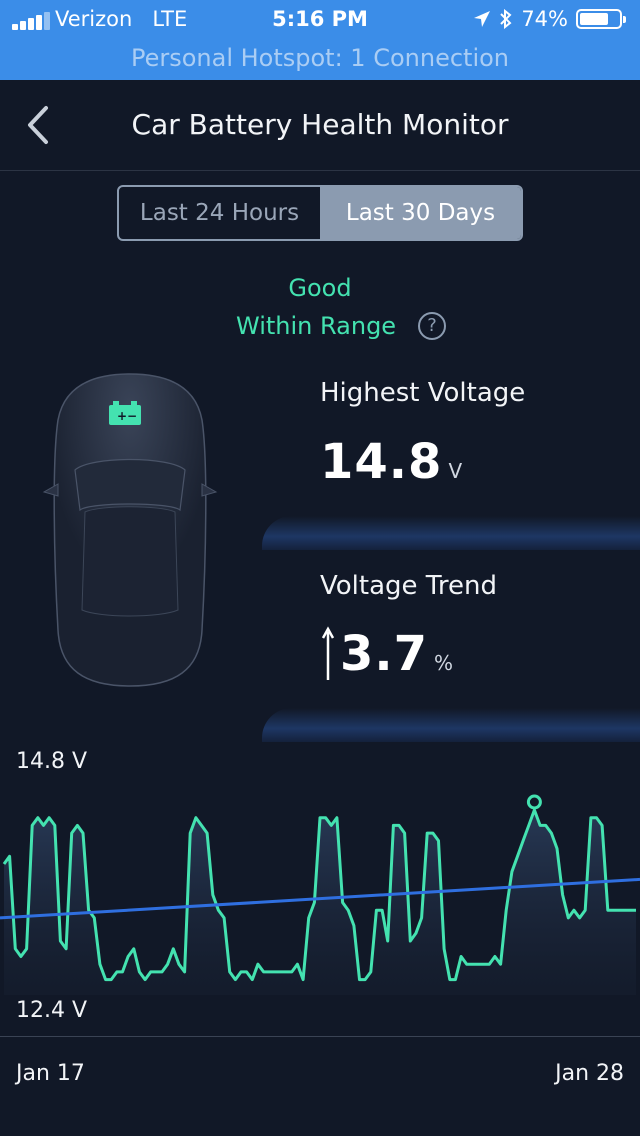 The image size is (640, 1136). I want to click on range-status: Within Range, so click(316, 326).